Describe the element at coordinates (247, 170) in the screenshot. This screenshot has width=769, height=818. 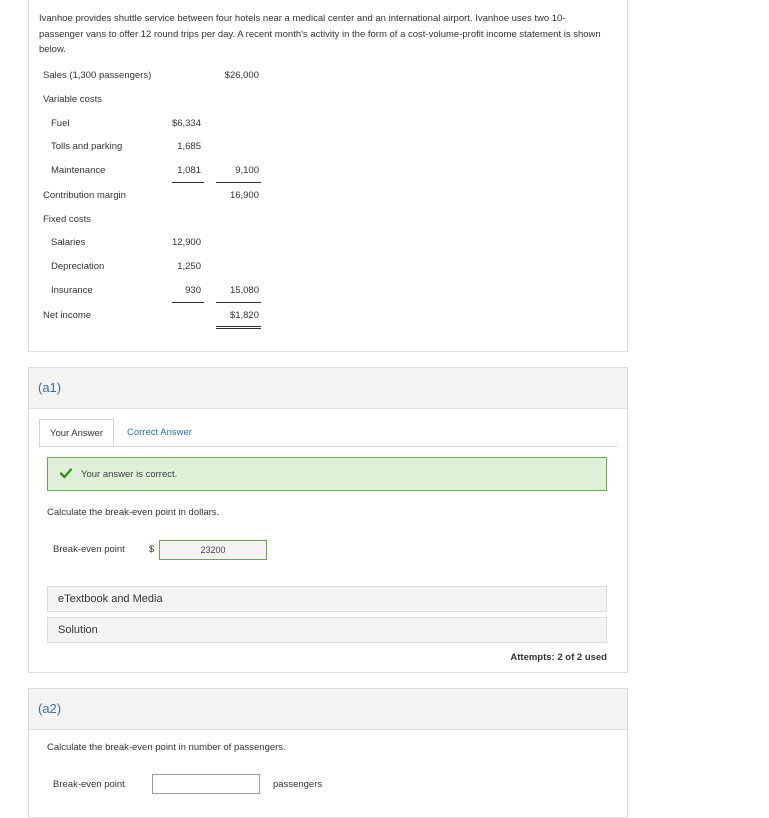
I see `variable-total: 9,100` at that location.